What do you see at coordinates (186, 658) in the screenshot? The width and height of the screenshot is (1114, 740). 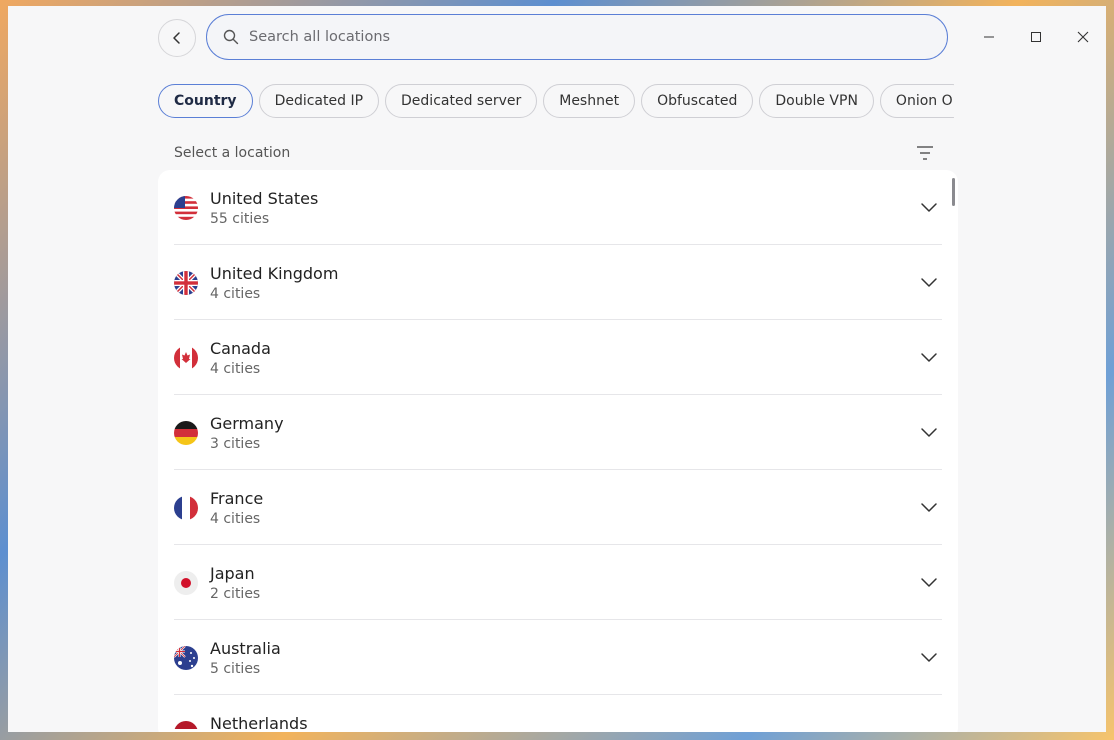 I see `flag-au-icon` at bounding box center [186, 658].